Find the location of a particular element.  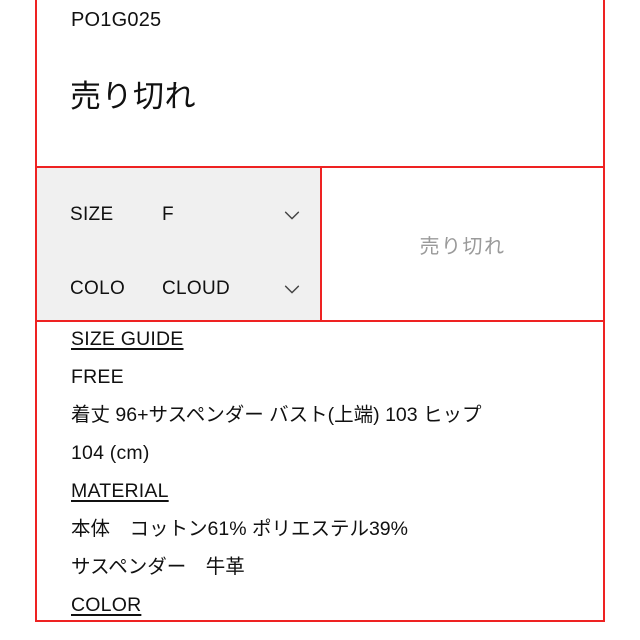

size-selector: SIZE F is located at coordinates (178, 215).